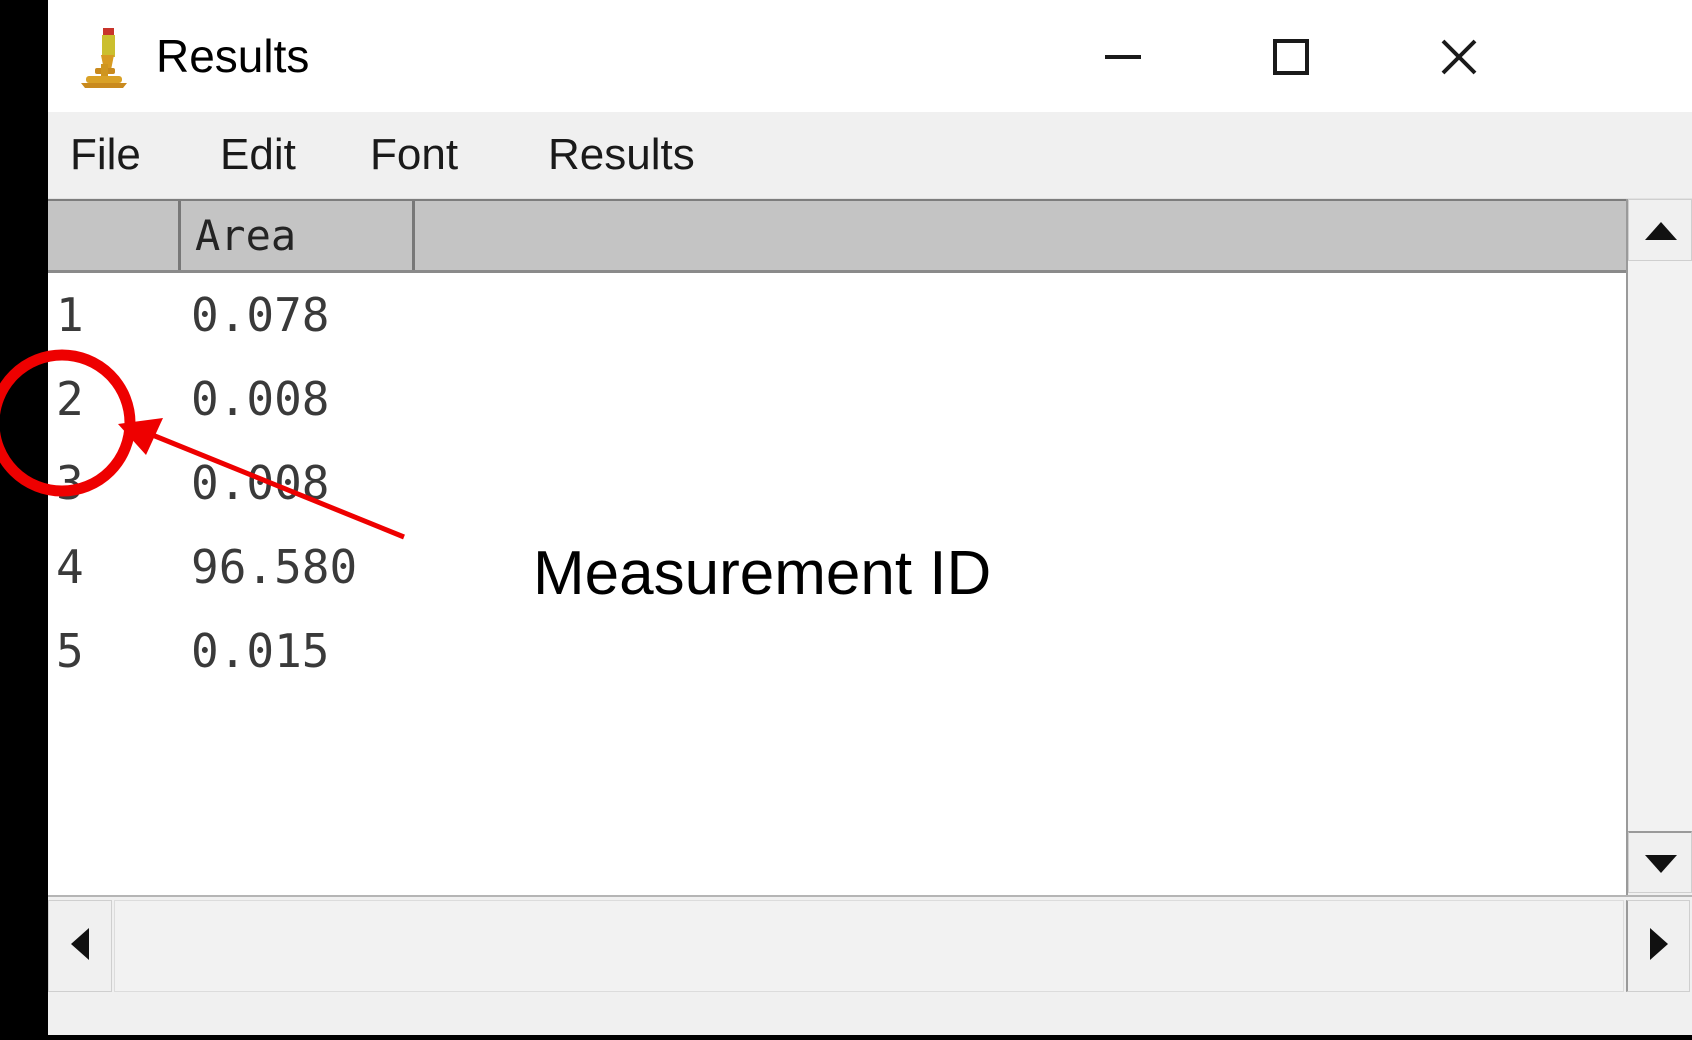 This screenshot has width=1692, height=1040. What do you see at coordinates (1020, 235) in the screenshot?
I see `column-header-blank` at bounding box center [1020, 235].